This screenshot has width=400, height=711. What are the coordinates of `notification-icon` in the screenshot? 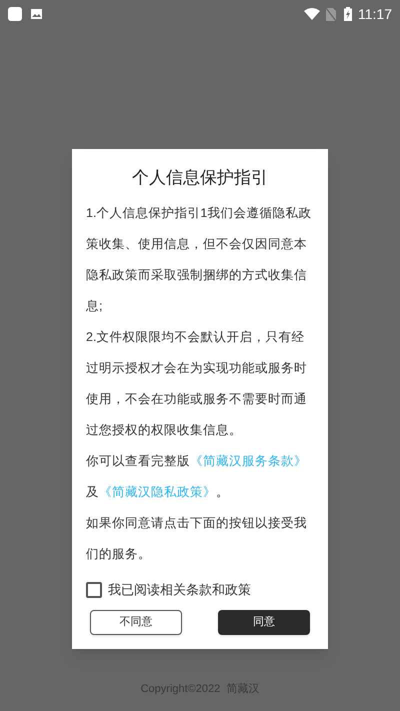 It's located at (15, 14).